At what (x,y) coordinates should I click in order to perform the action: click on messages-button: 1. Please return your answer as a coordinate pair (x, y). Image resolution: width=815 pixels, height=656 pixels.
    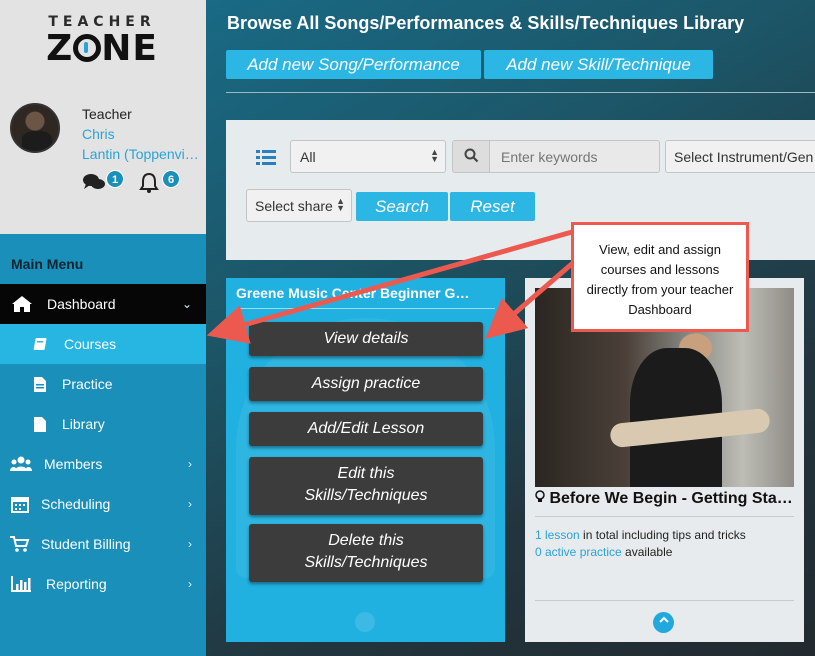
    Looking at the image, I should click on (103, 184).